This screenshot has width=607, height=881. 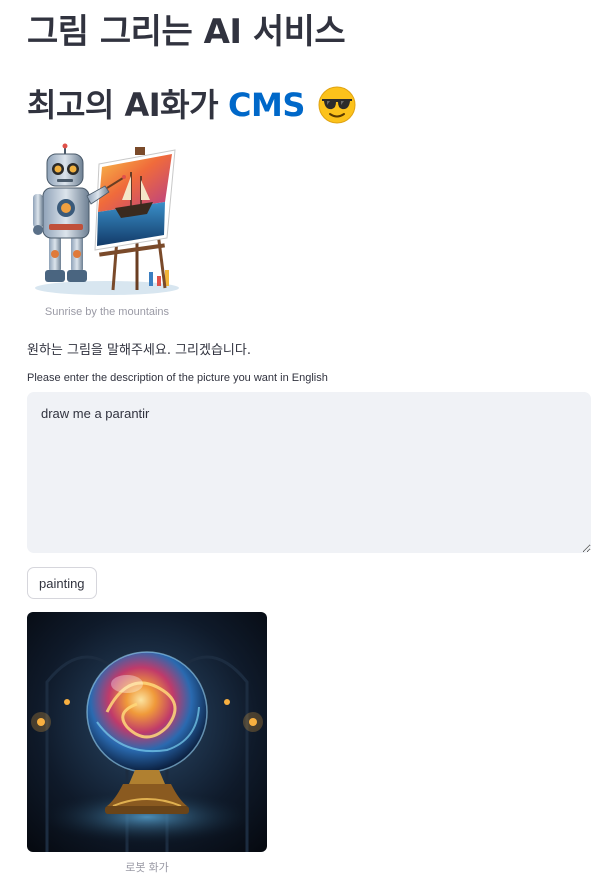 What do you see at coordinates (266, 105) in the screenshot?
I see `subtitle-accent: CMS` at bounding box center [266, 105].